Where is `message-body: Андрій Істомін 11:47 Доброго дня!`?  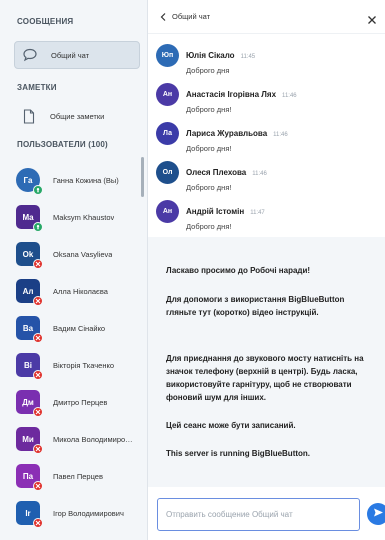 message-body: Андрій Істомін 11:47 Доброго дня! is located at coordinates (225, 215).